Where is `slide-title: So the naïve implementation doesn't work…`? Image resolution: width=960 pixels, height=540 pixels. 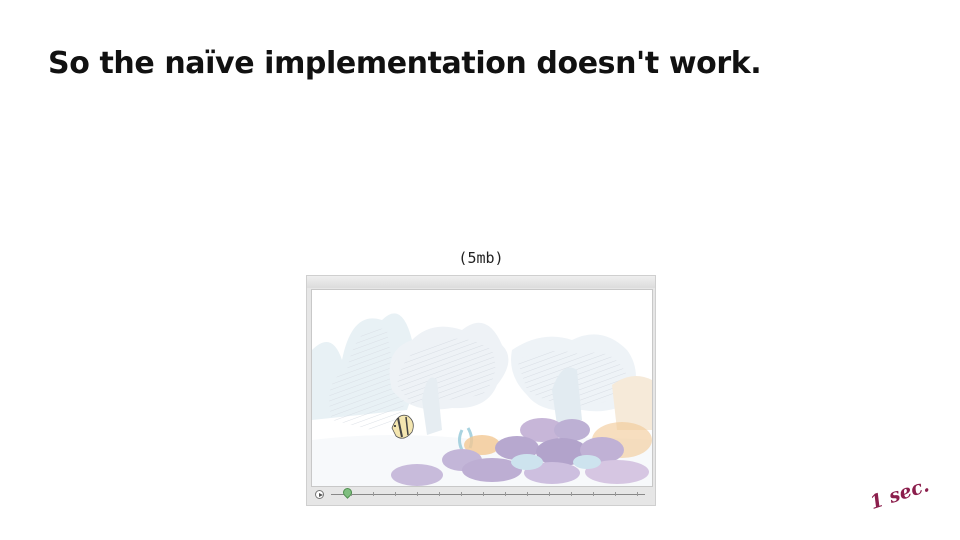
slide-title: So the naïve implementation doesn't work… is located at coordinates (405, 63).